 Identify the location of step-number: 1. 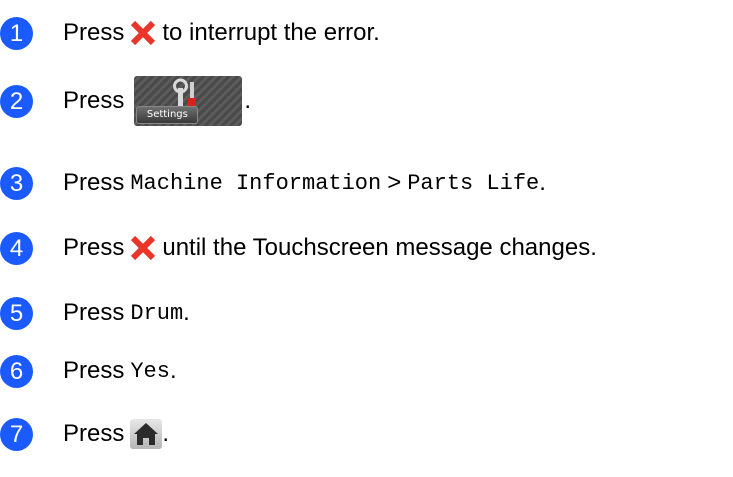
(16, 33).